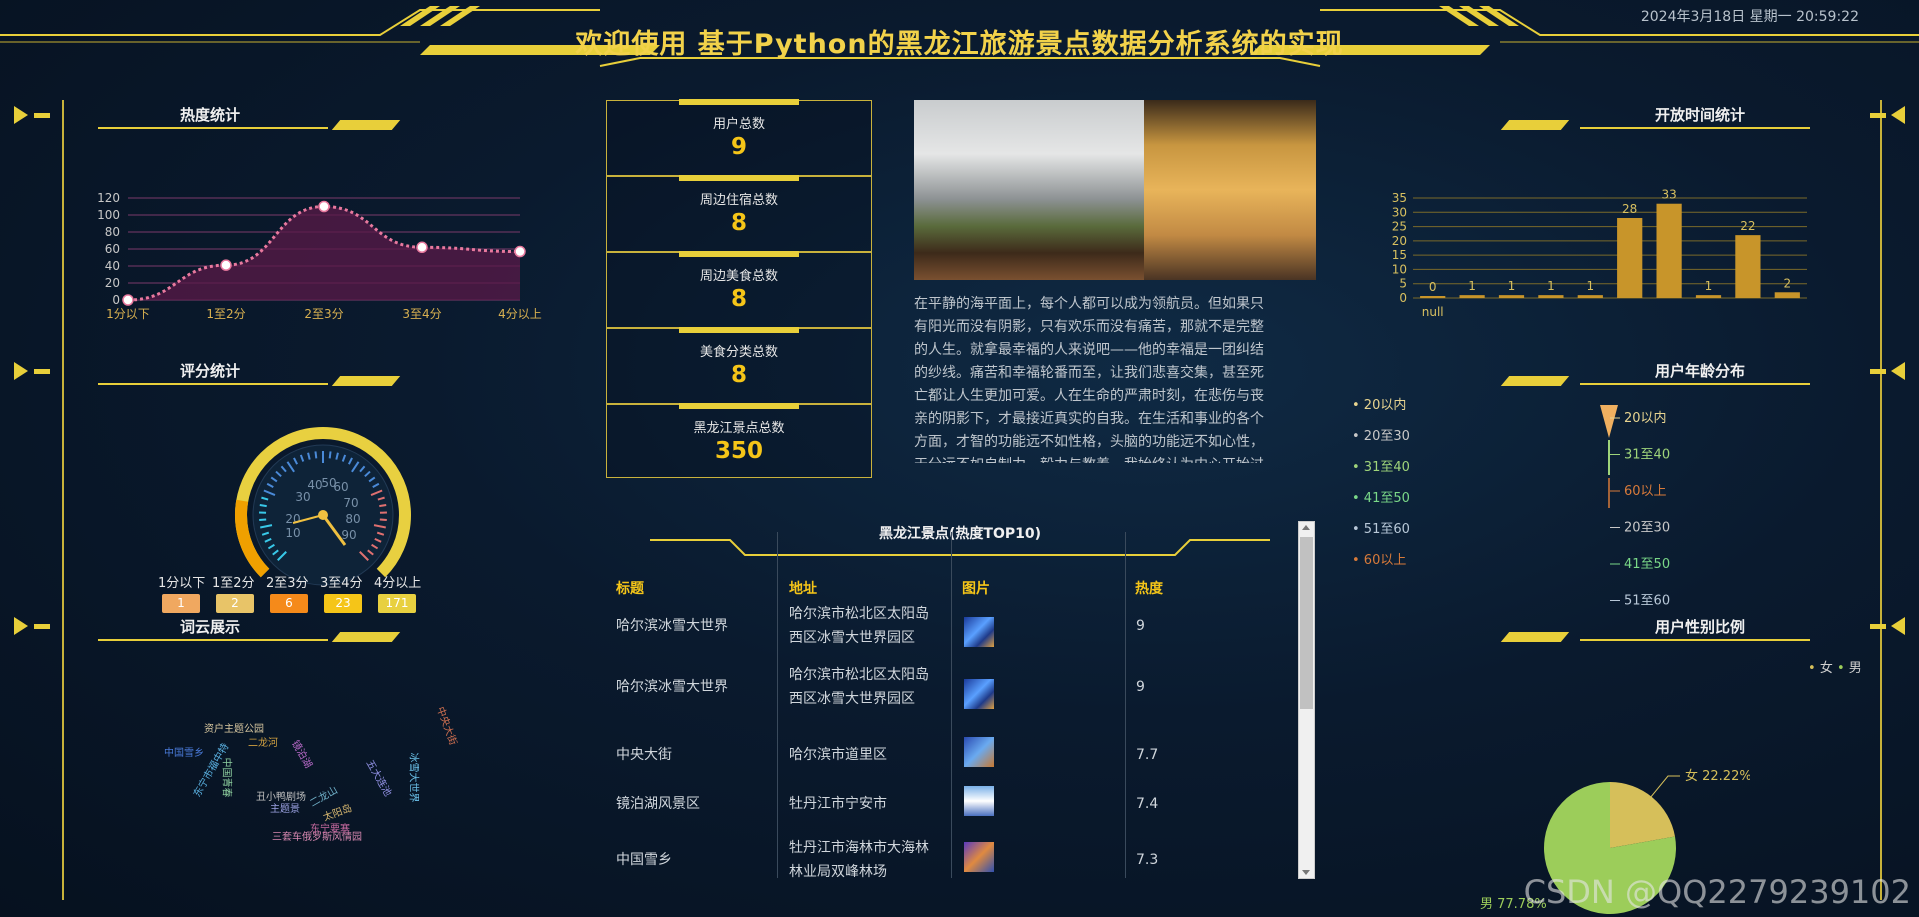  I want to click on rating-category-label: 4分以上, so click(398, 583).